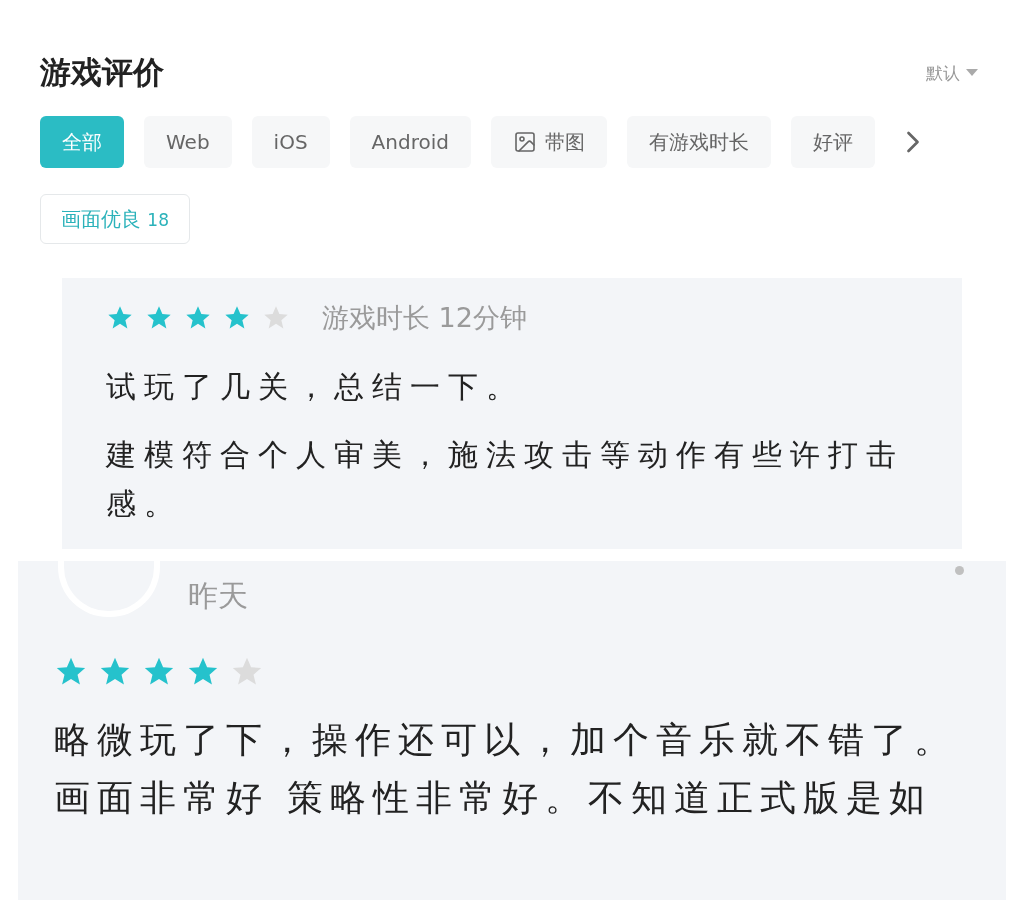 This screenshot has height=900, width=1024. I want to click on image-icon, so click(524, 142).